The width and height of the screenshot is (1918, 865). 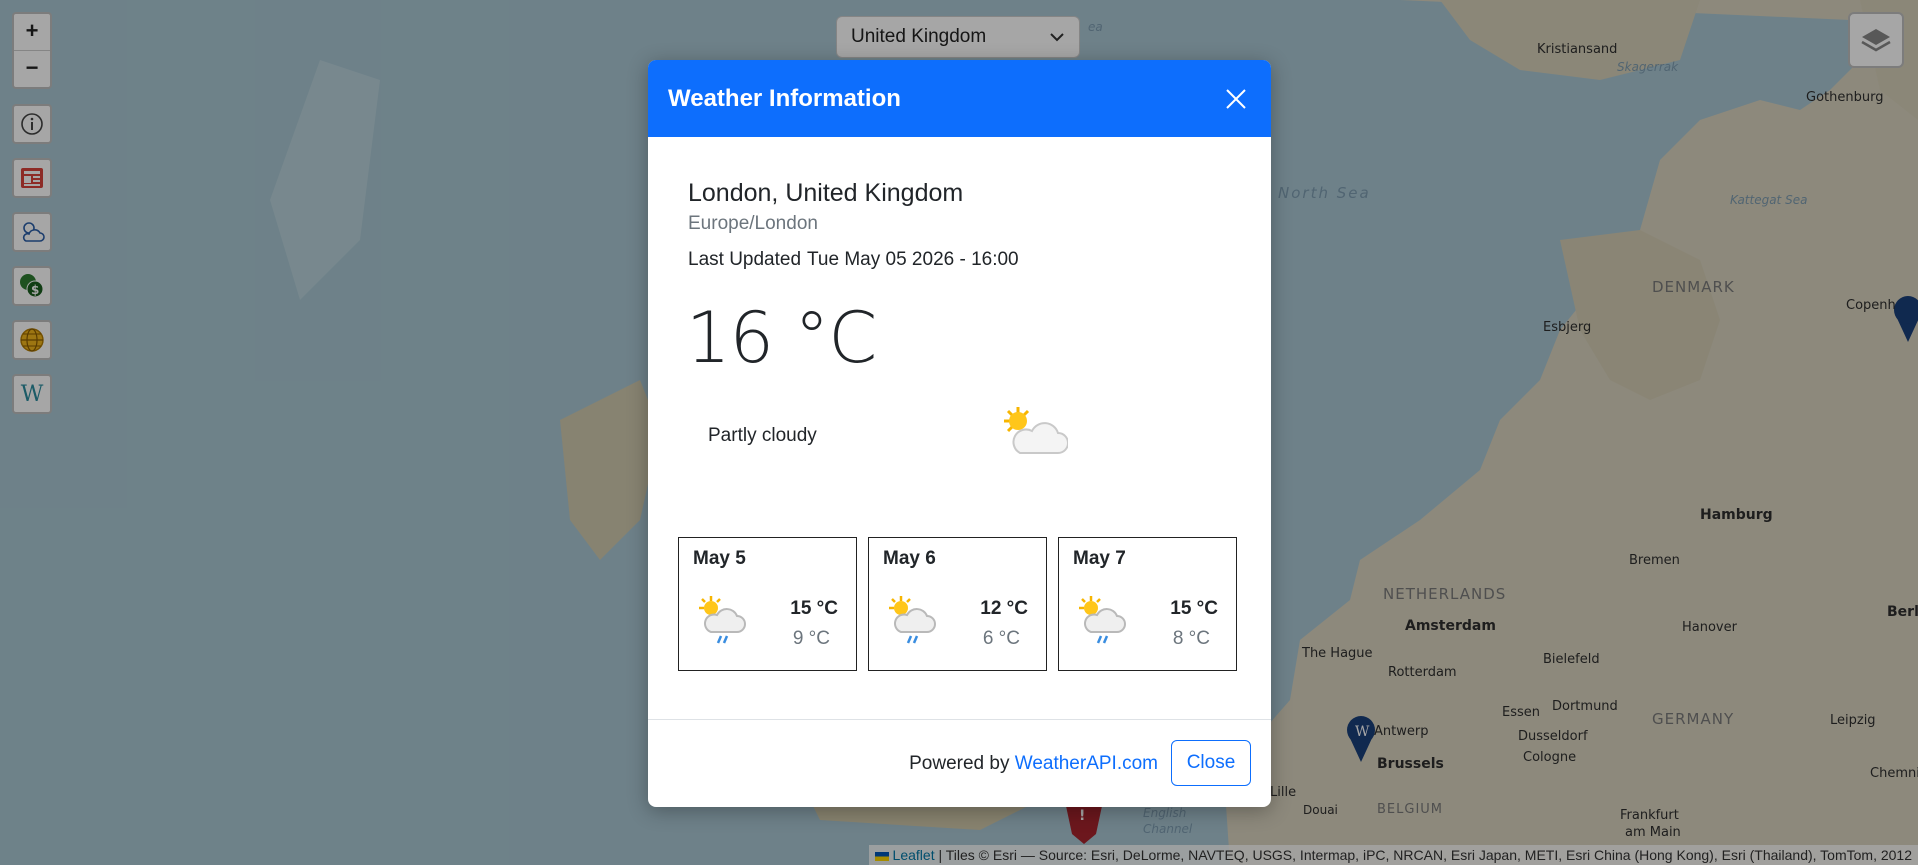 I want to click on forecast-day: May 5 15 °C 9 °C, so click(x=767, y=604).